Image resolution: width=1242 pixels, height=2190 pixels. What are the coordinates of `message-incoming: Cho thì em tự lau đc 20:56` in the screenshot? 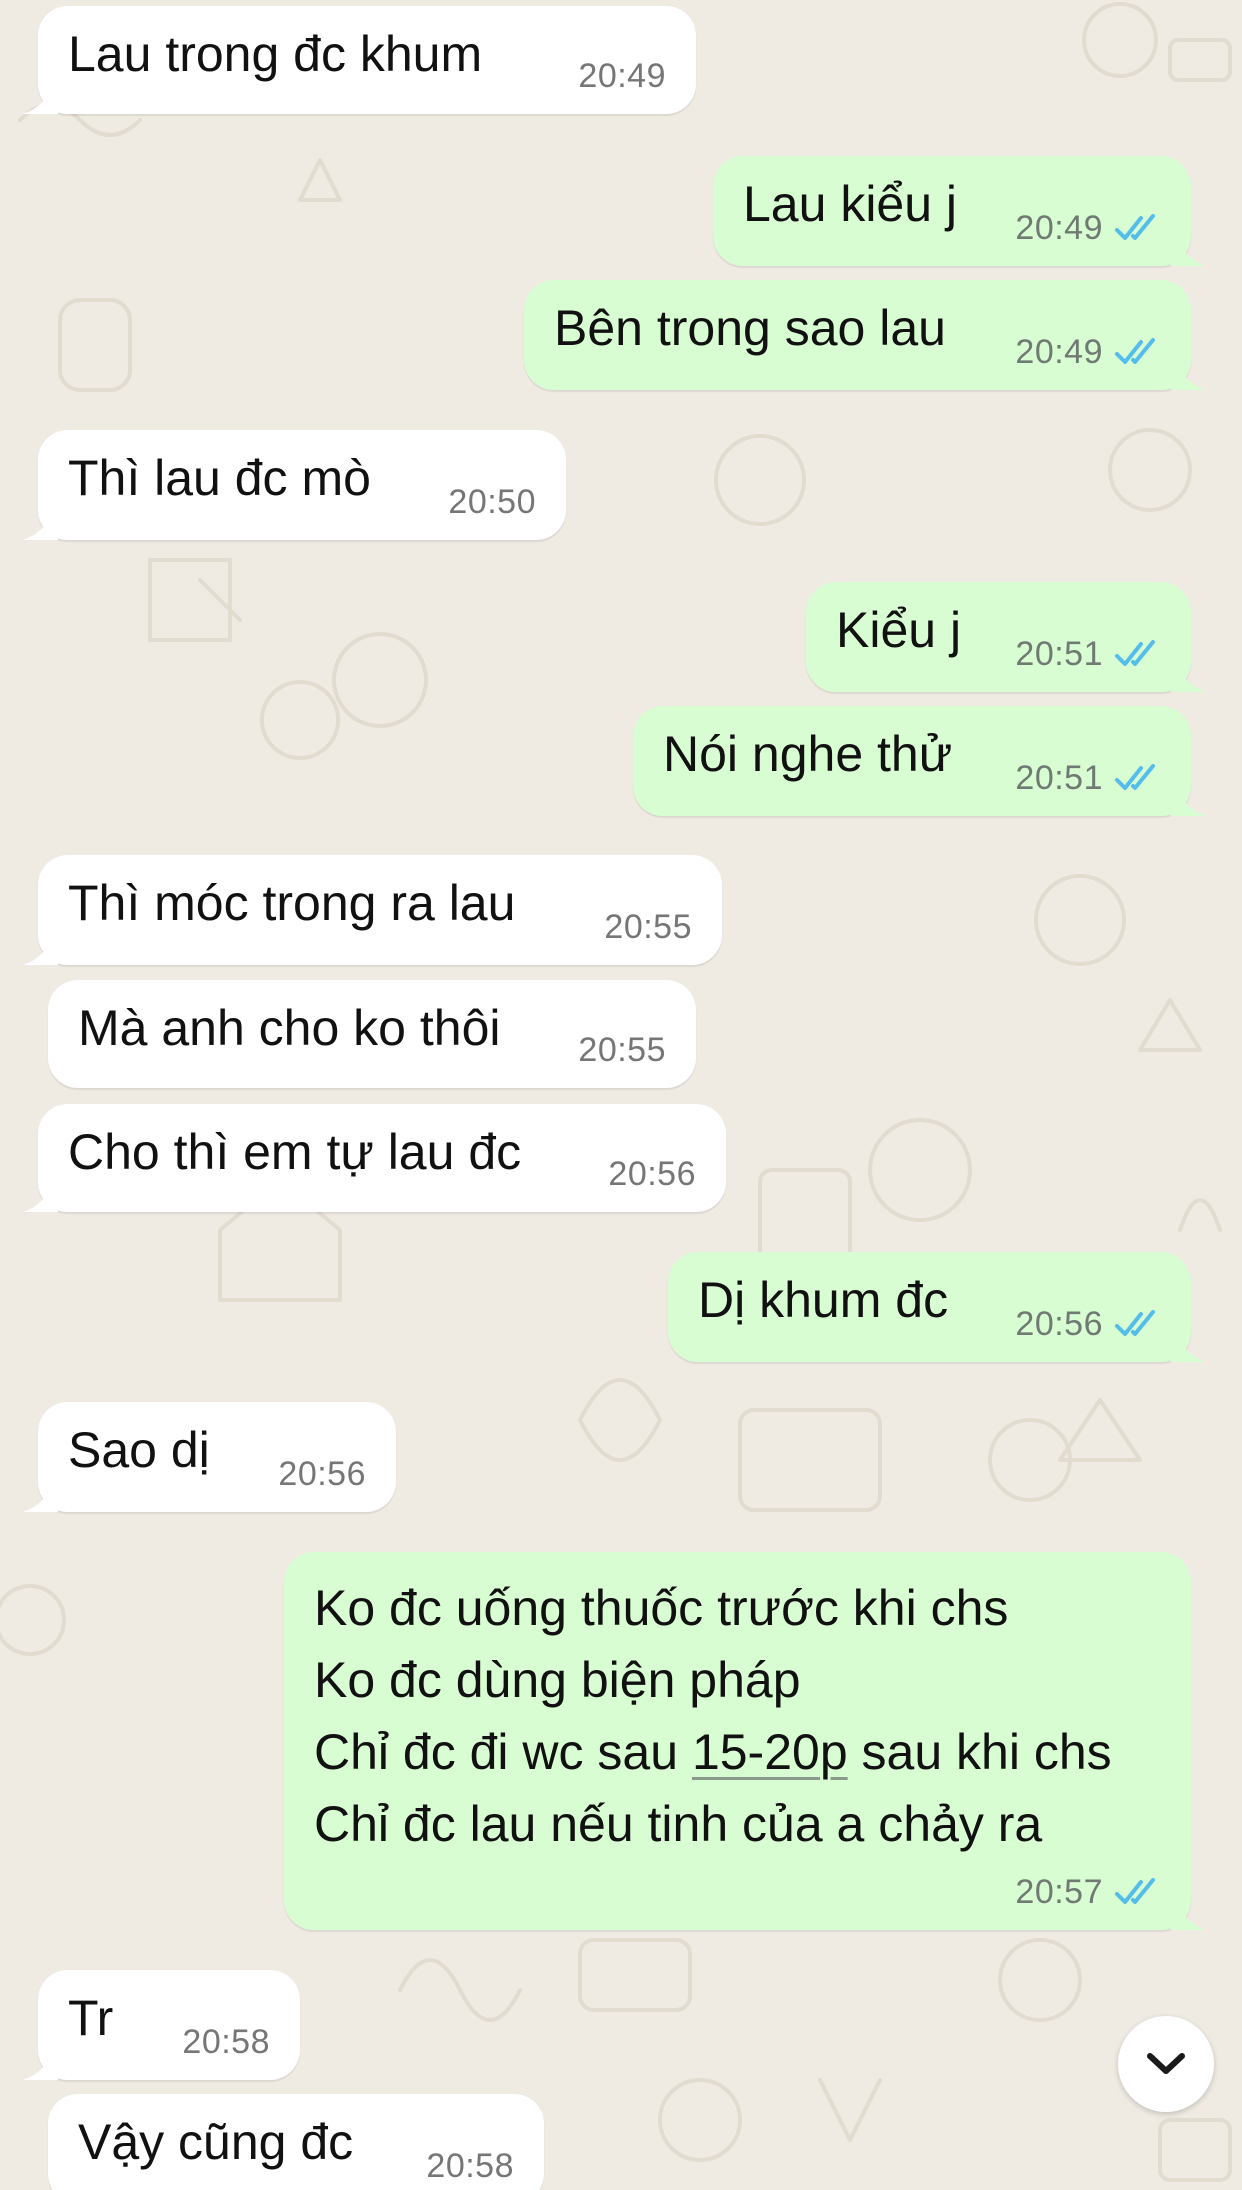 It's located at (374, 1158).